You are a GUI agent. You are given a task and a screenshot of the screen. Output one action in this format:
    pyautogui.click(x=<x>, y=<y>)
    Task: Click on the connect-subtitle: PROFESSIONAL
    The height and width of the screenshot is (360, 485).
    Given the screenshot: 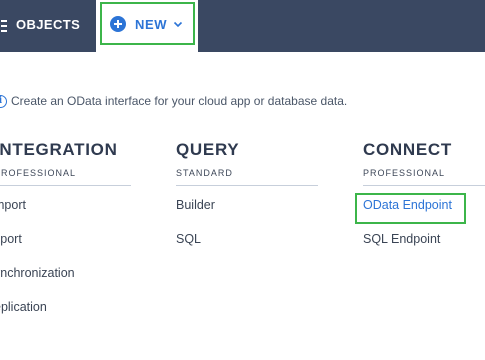 What is the action you would take?
    pyautogui.click(x=404, y=173)
    